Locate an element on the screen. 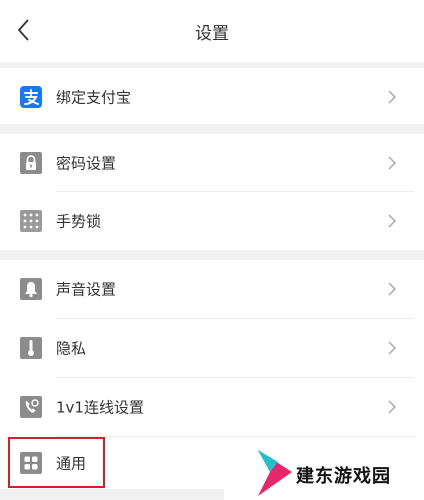  lock-icon is located at coordinates (31, 163).